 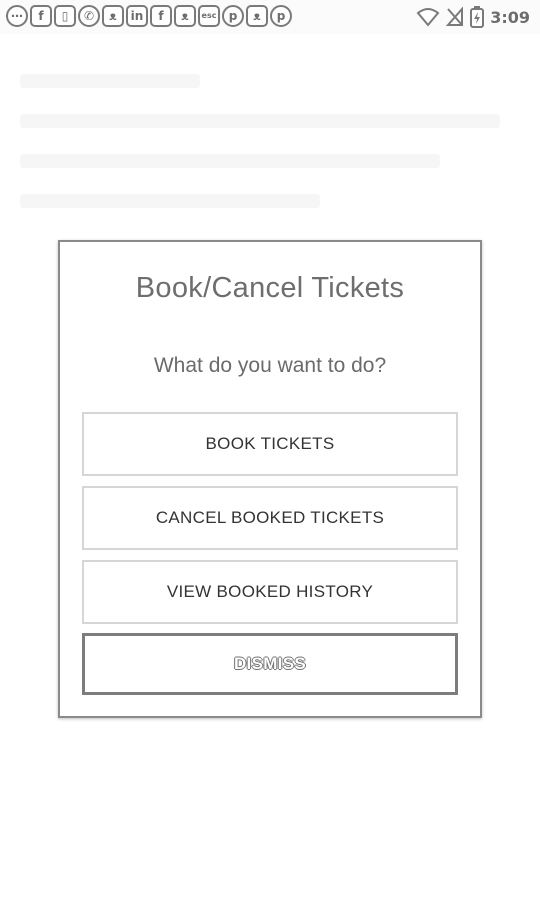 What do you see at coordinates (257, 16) in the screenshot?
I see `cat-icon-3: ᴥ` at bounding box center [257, 16].